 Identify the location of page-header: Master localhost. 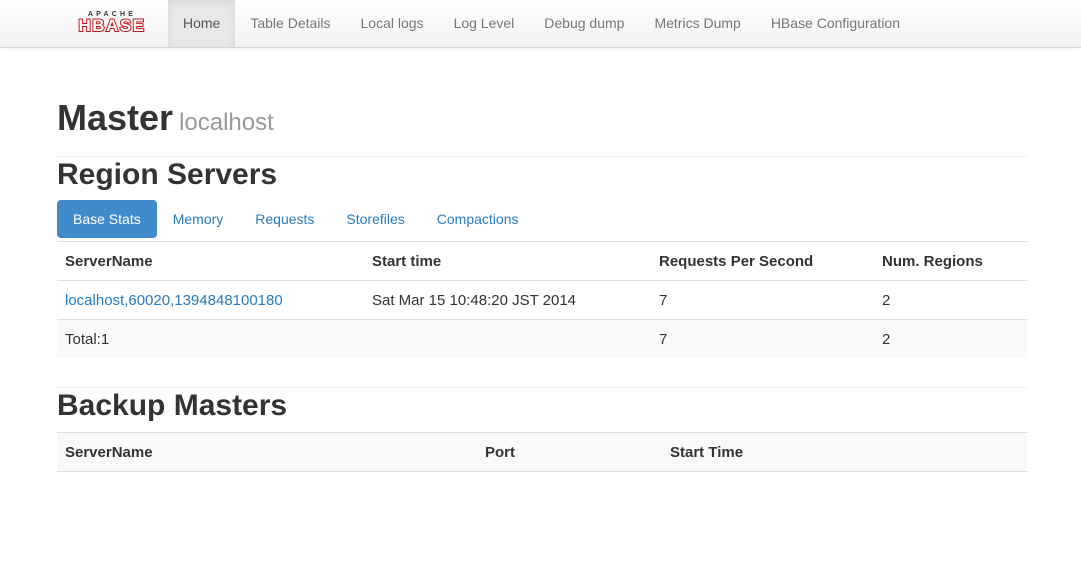
(542, 127).